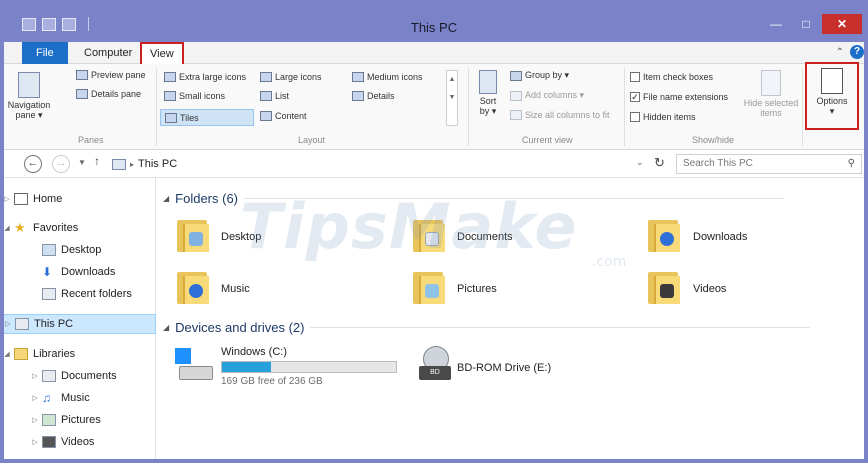  I want to click on folder-tile-music: Music, so click(235, 289).